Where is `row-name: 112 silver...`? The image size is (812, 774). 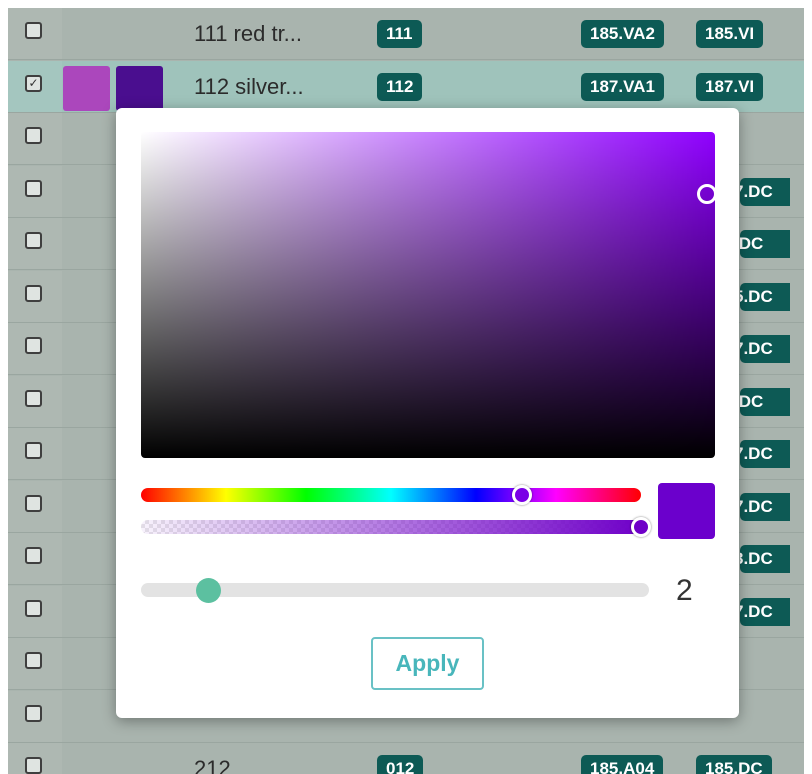 row-name: 112 silver... is located at coordinates (249, 86).